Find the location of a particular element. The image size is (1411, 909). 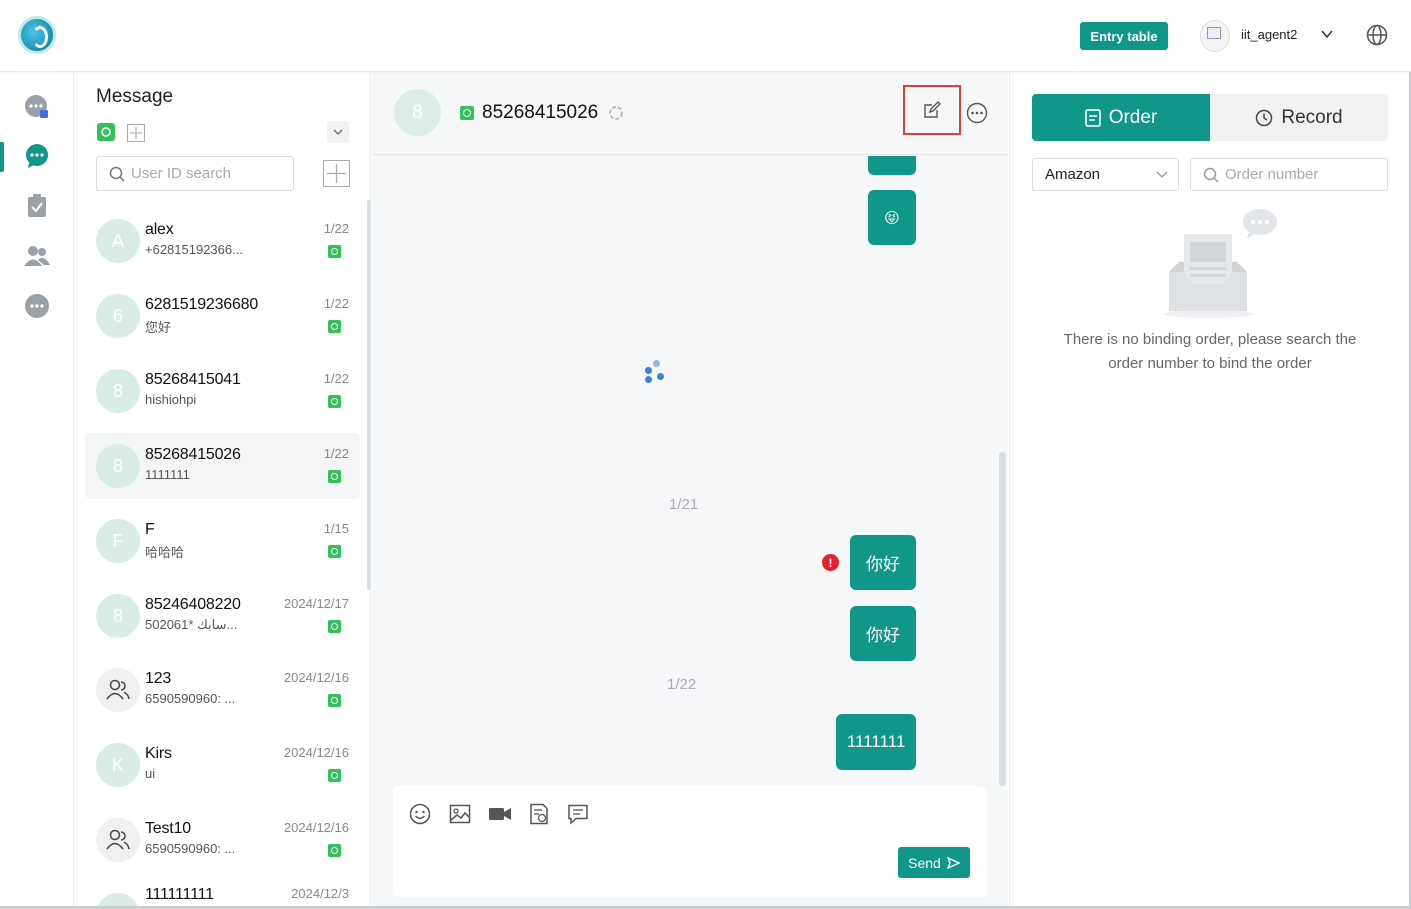

image-icon is located at coordinates (460, 814).